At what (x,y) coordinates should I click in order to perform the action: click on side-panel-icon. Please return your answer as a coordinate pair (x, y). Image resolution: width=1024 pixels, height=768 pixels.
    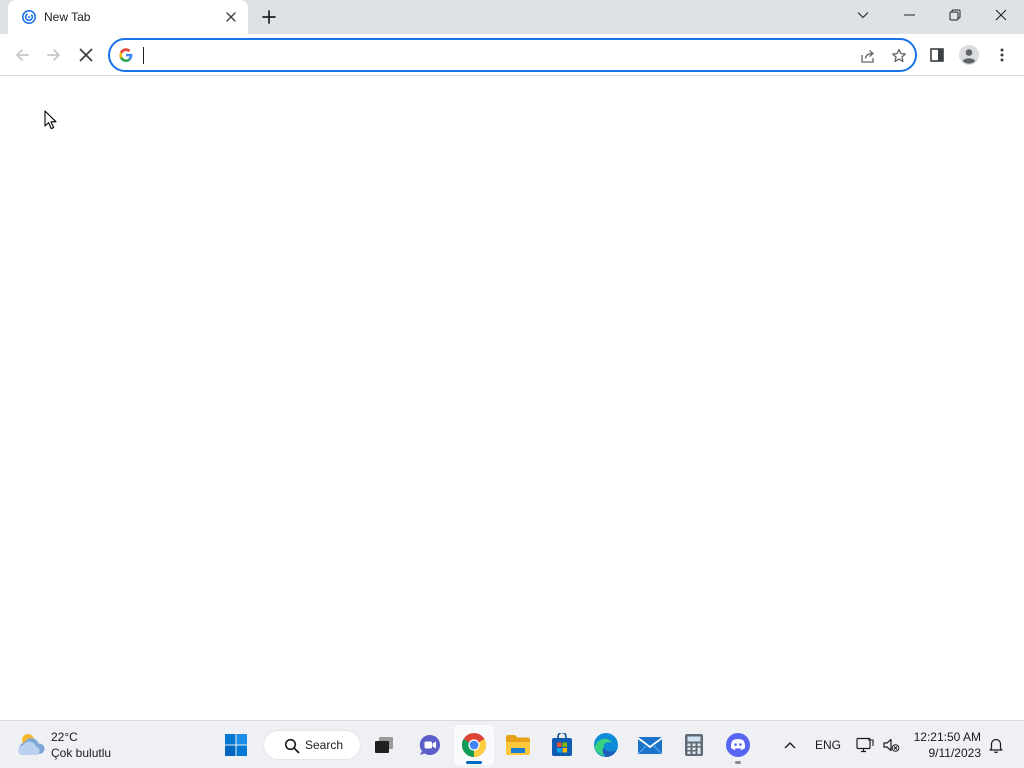
    Looking at the image, I should click on (937, 55).